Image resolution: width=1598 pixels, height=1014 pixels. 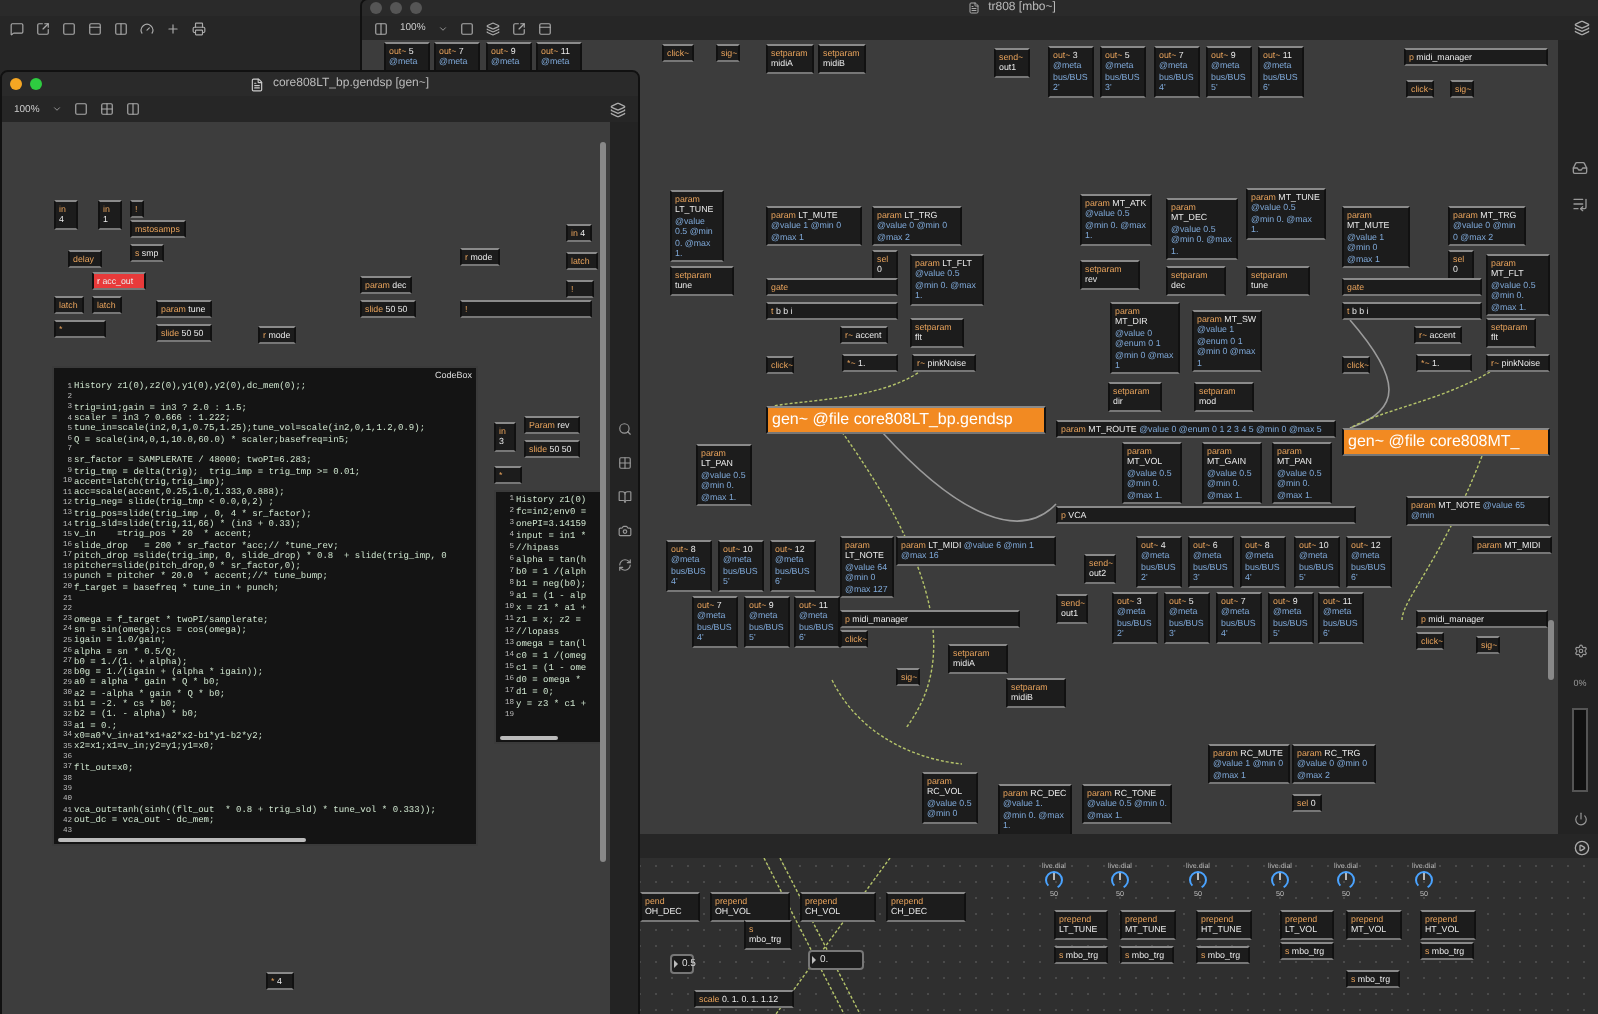 What do you see at coordinates (1580, 651) in the screenshot?
I see `settings-icon` at bounding box center [1580, 651].